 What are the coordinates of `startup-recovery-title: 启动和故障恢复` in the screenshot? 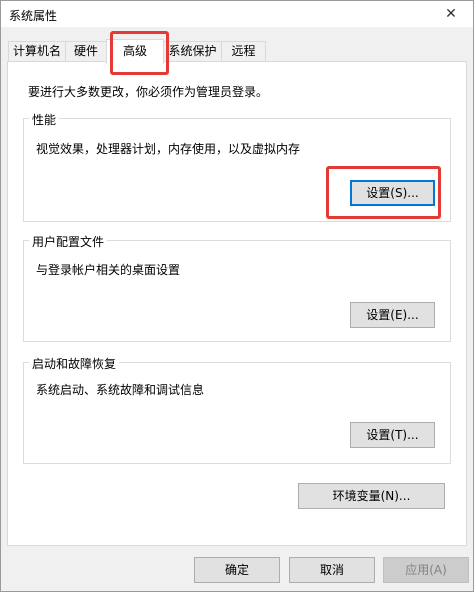 It's located at (74, 363).